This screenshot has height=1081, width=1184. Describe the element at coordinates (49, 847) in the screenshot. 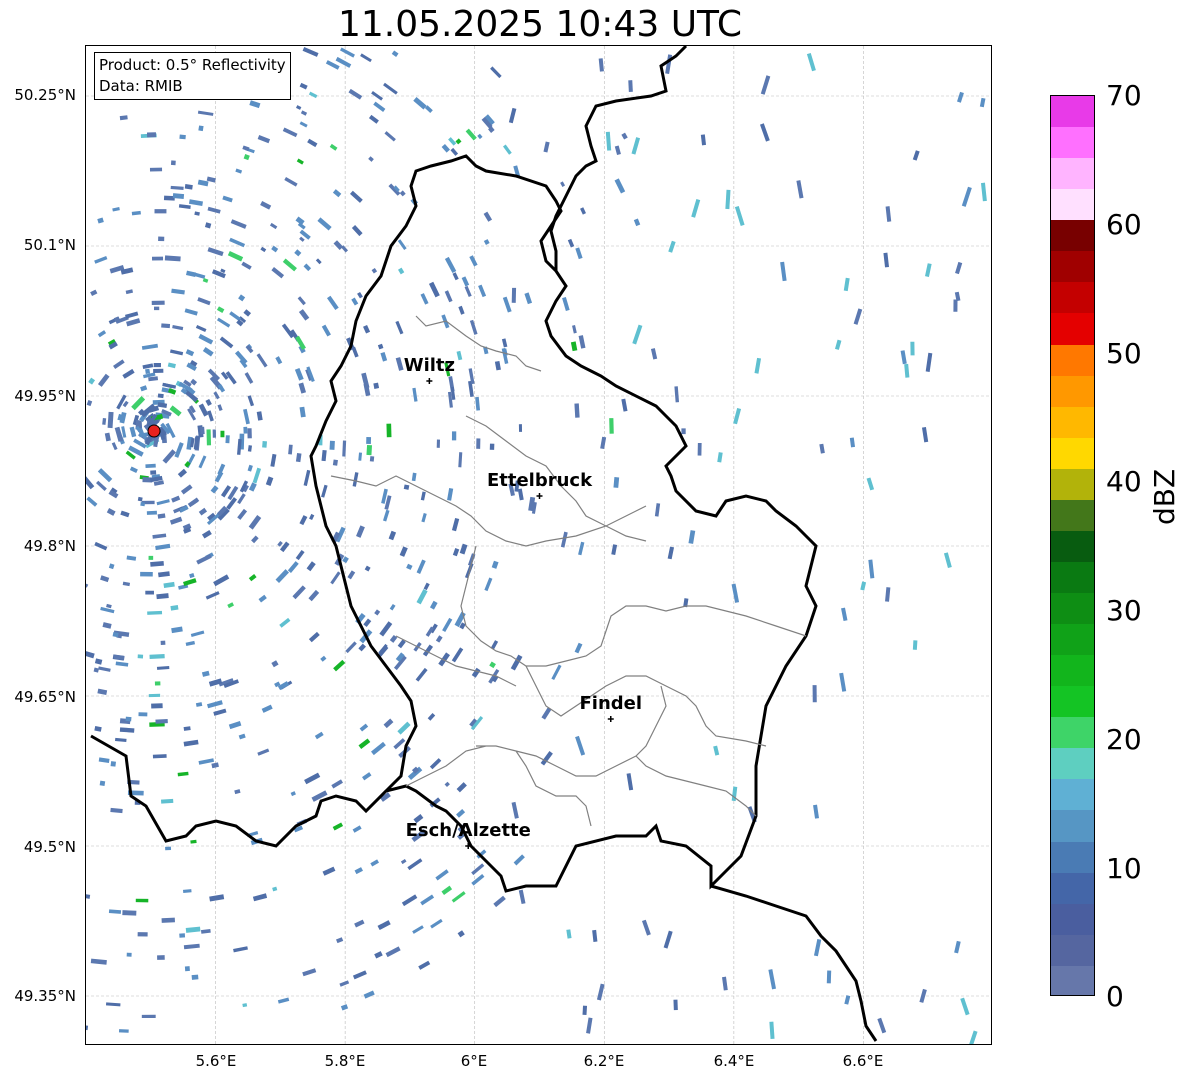

I see `y-tick-label: 49.5°N` at that location.